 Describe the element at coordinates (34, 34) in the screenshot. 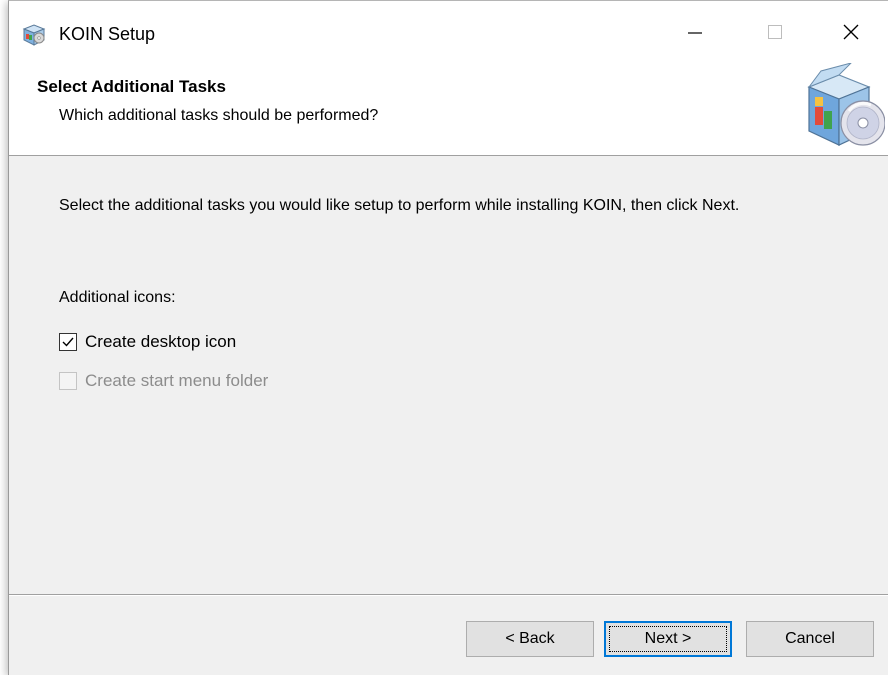

I see `setup-box-icon` at that location.